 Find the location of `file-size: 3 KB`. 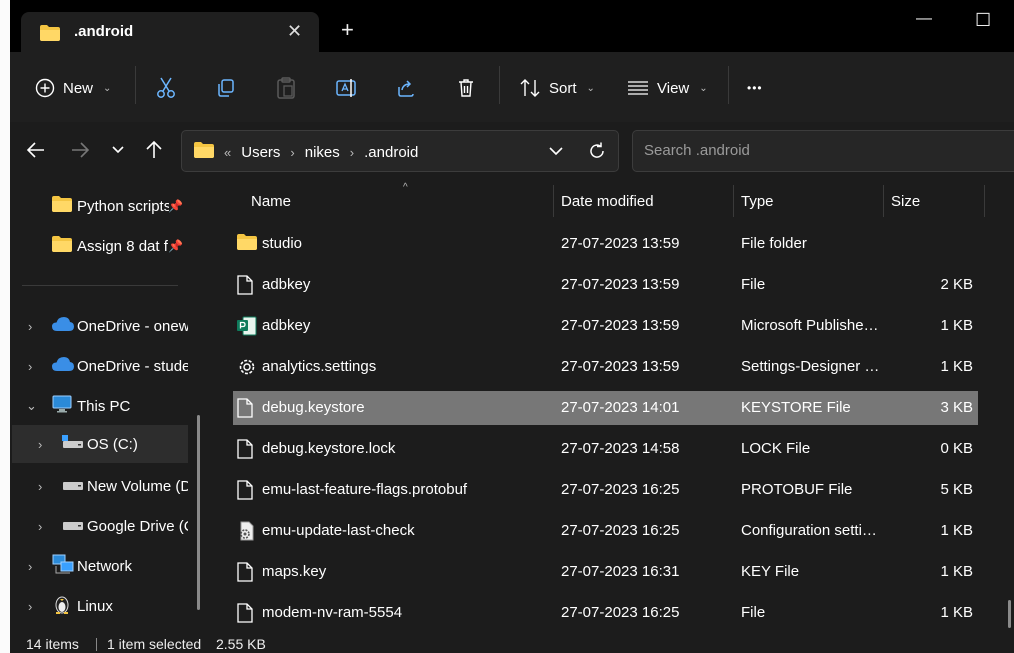

file-size: 3 KB is located at coordinates (956, 407).